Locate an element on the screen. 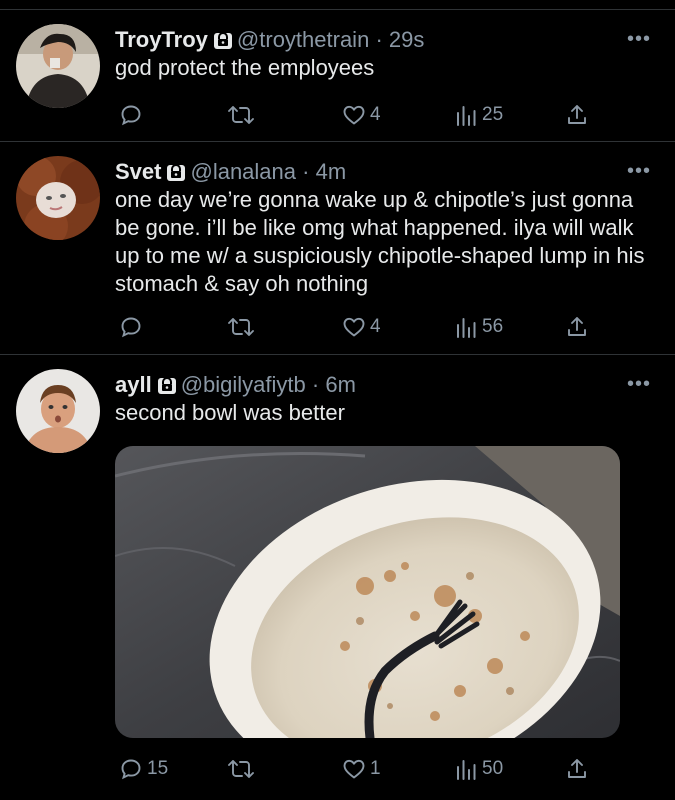 This screenshot has height=800, width=675. views-button: 25 is located at coordinates (478, 115).